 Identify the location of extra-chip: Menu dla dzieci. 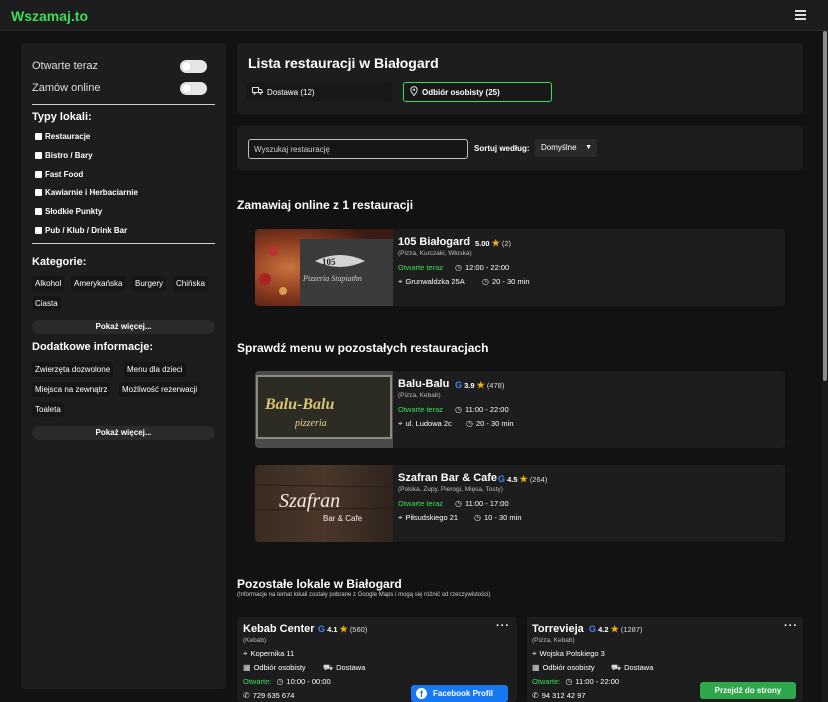
(155, 369).